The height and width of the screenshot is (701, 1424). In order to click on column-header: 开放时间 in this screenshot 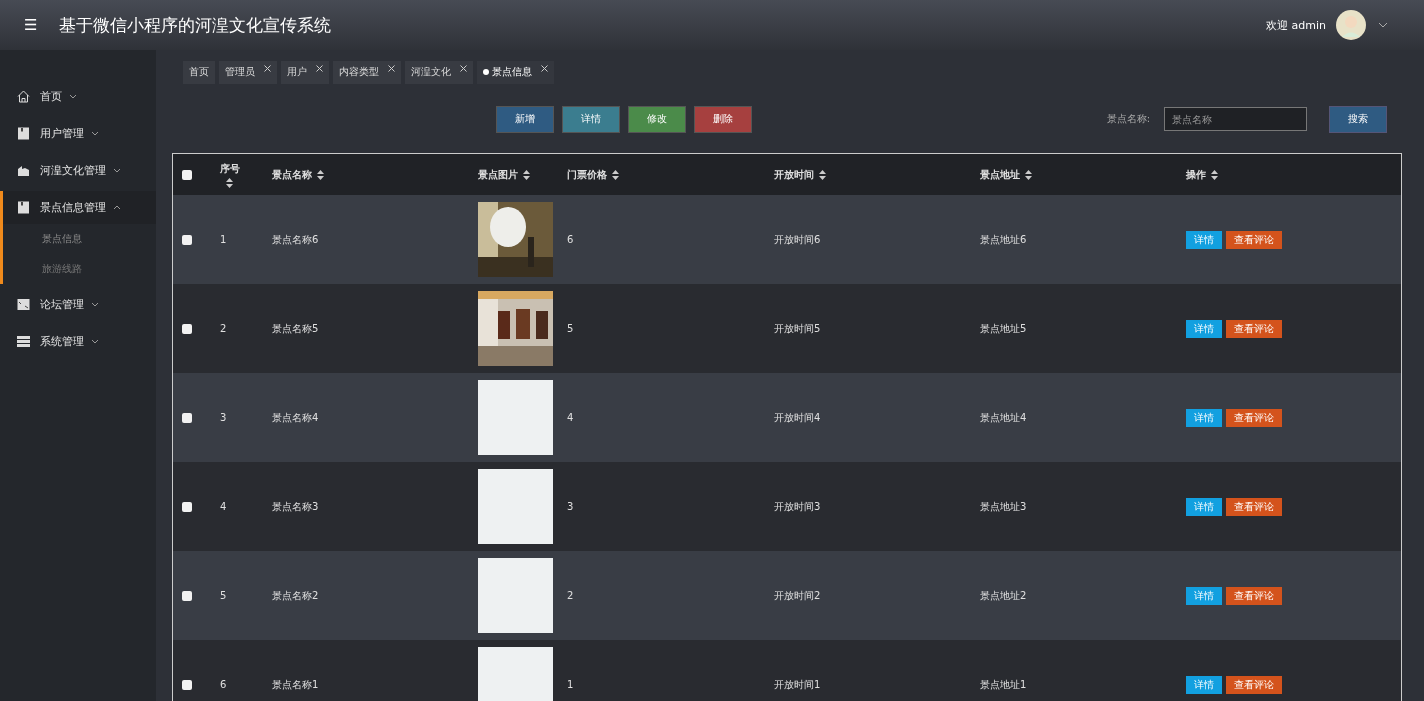, I will do `click(794, 174)`.